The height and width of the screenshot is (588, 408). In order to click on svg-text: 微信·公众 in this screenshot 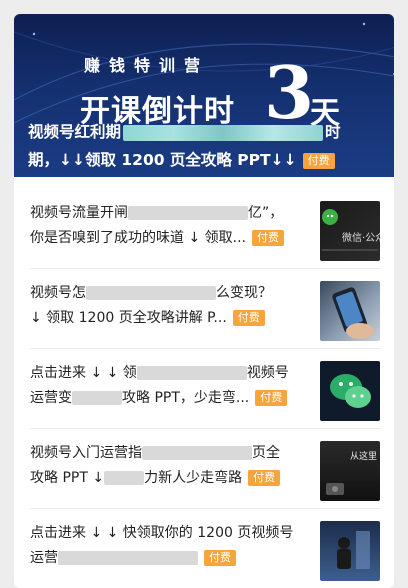, I will do `click(361, 237)`.